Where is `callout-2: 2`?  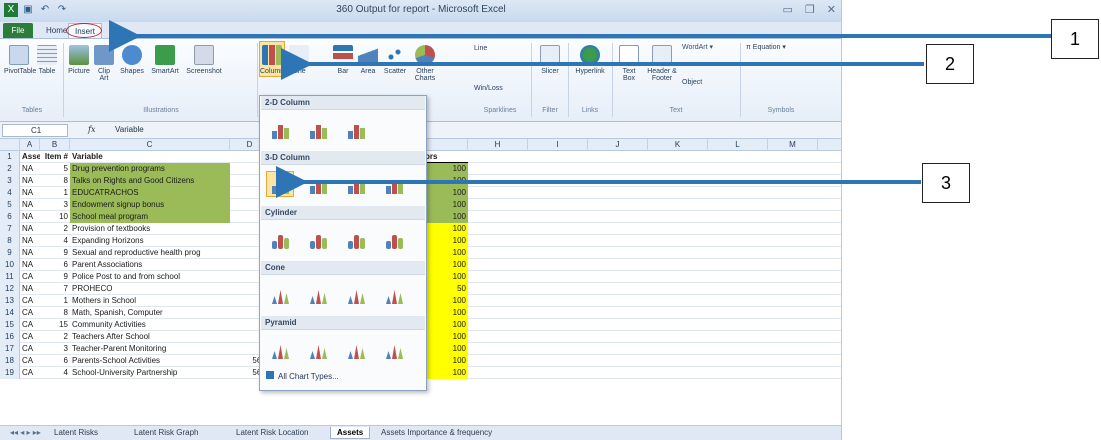
callout-2: 2 is located at coordinates (950, 64).